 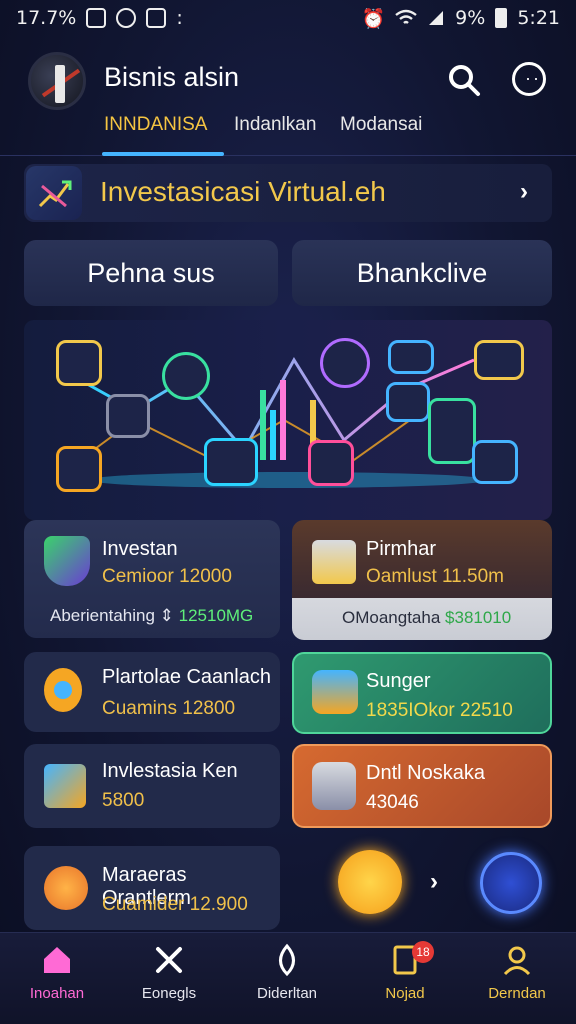 I want to click on list-card-invlestasia: Invlestasia Ken 5800, so click(x=152, y=786).